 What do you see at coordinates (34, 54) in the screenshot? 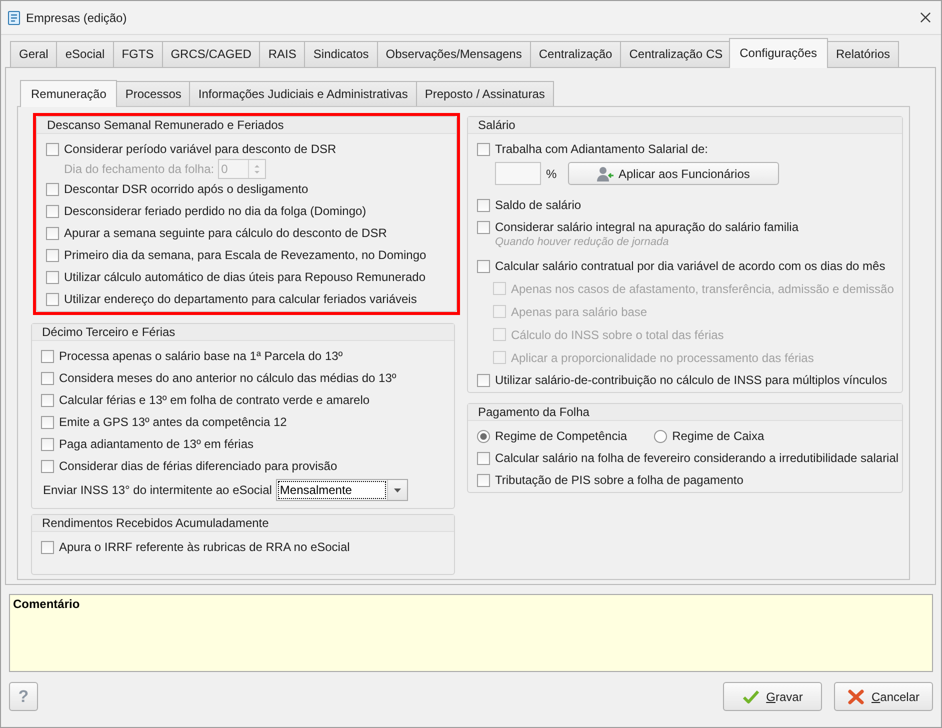
I see `tab: Geral` at bounding box center [34, 54].